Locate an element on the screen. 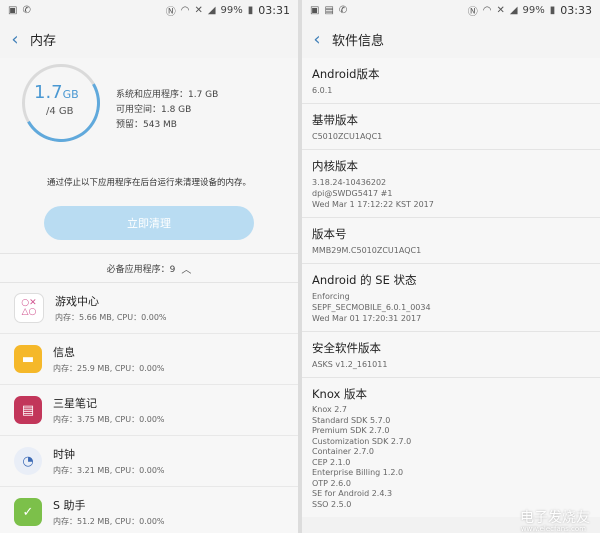  list-item: ◔ 时钟 内存：3.21 MB, CPU：0.00% is located at coordinates (149, 461).